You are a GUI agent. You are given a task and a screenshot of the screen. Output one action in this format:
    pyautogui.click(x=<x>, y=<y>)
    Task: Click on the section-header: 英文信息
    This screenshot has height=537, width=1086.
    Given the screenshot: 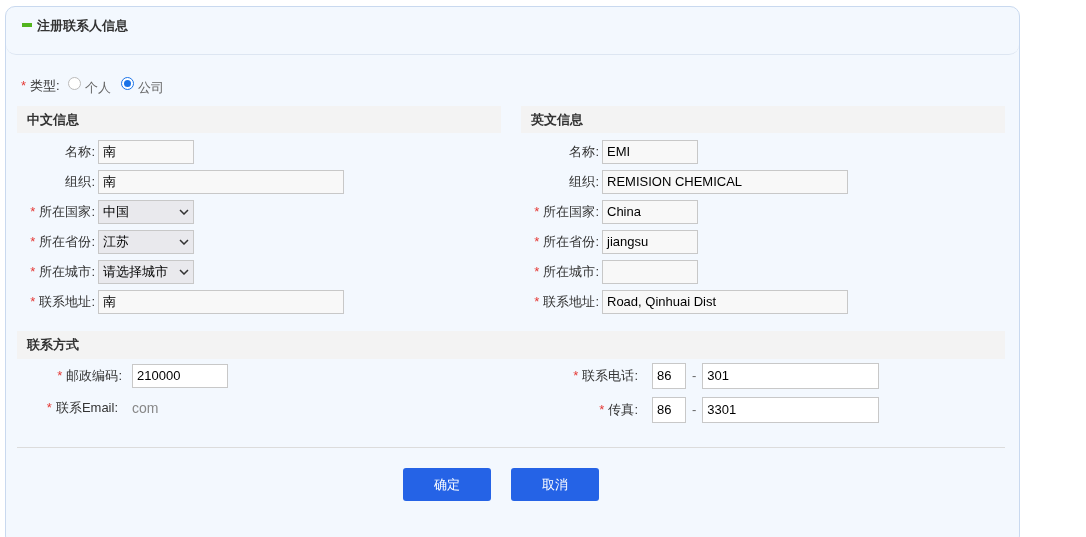 What is the action you would take?
    pyautogui.click(x=763, y=119)
    